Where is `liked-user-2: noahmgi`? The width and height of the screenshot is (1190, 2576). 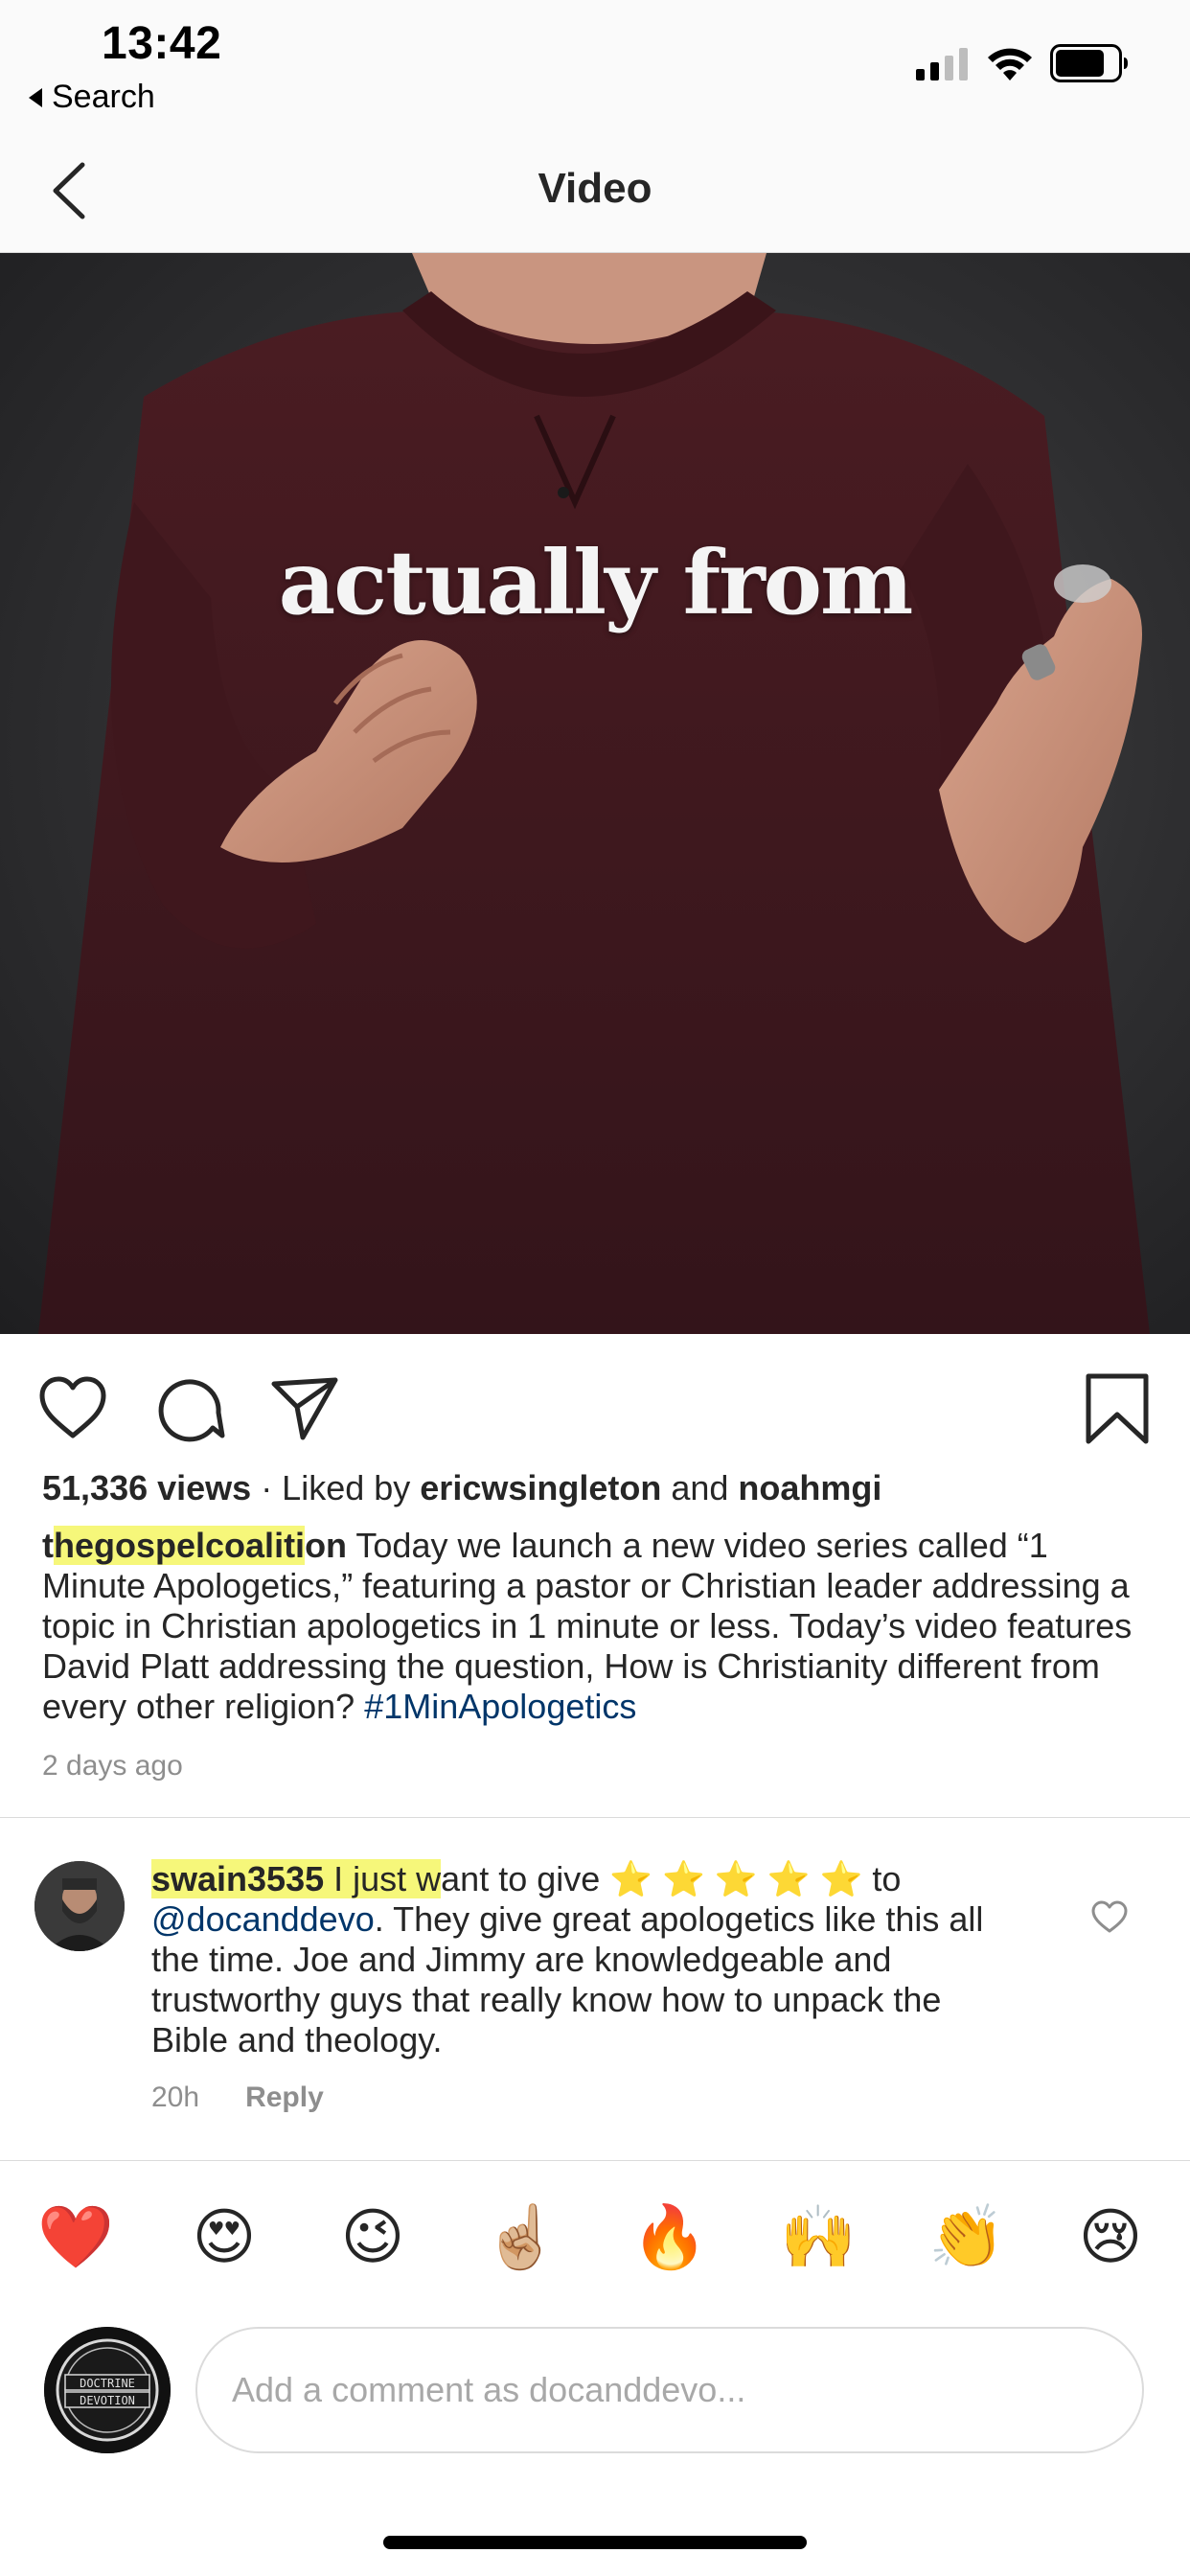
liked-user-2: noahmgi is located at coordinates (810, 1487).